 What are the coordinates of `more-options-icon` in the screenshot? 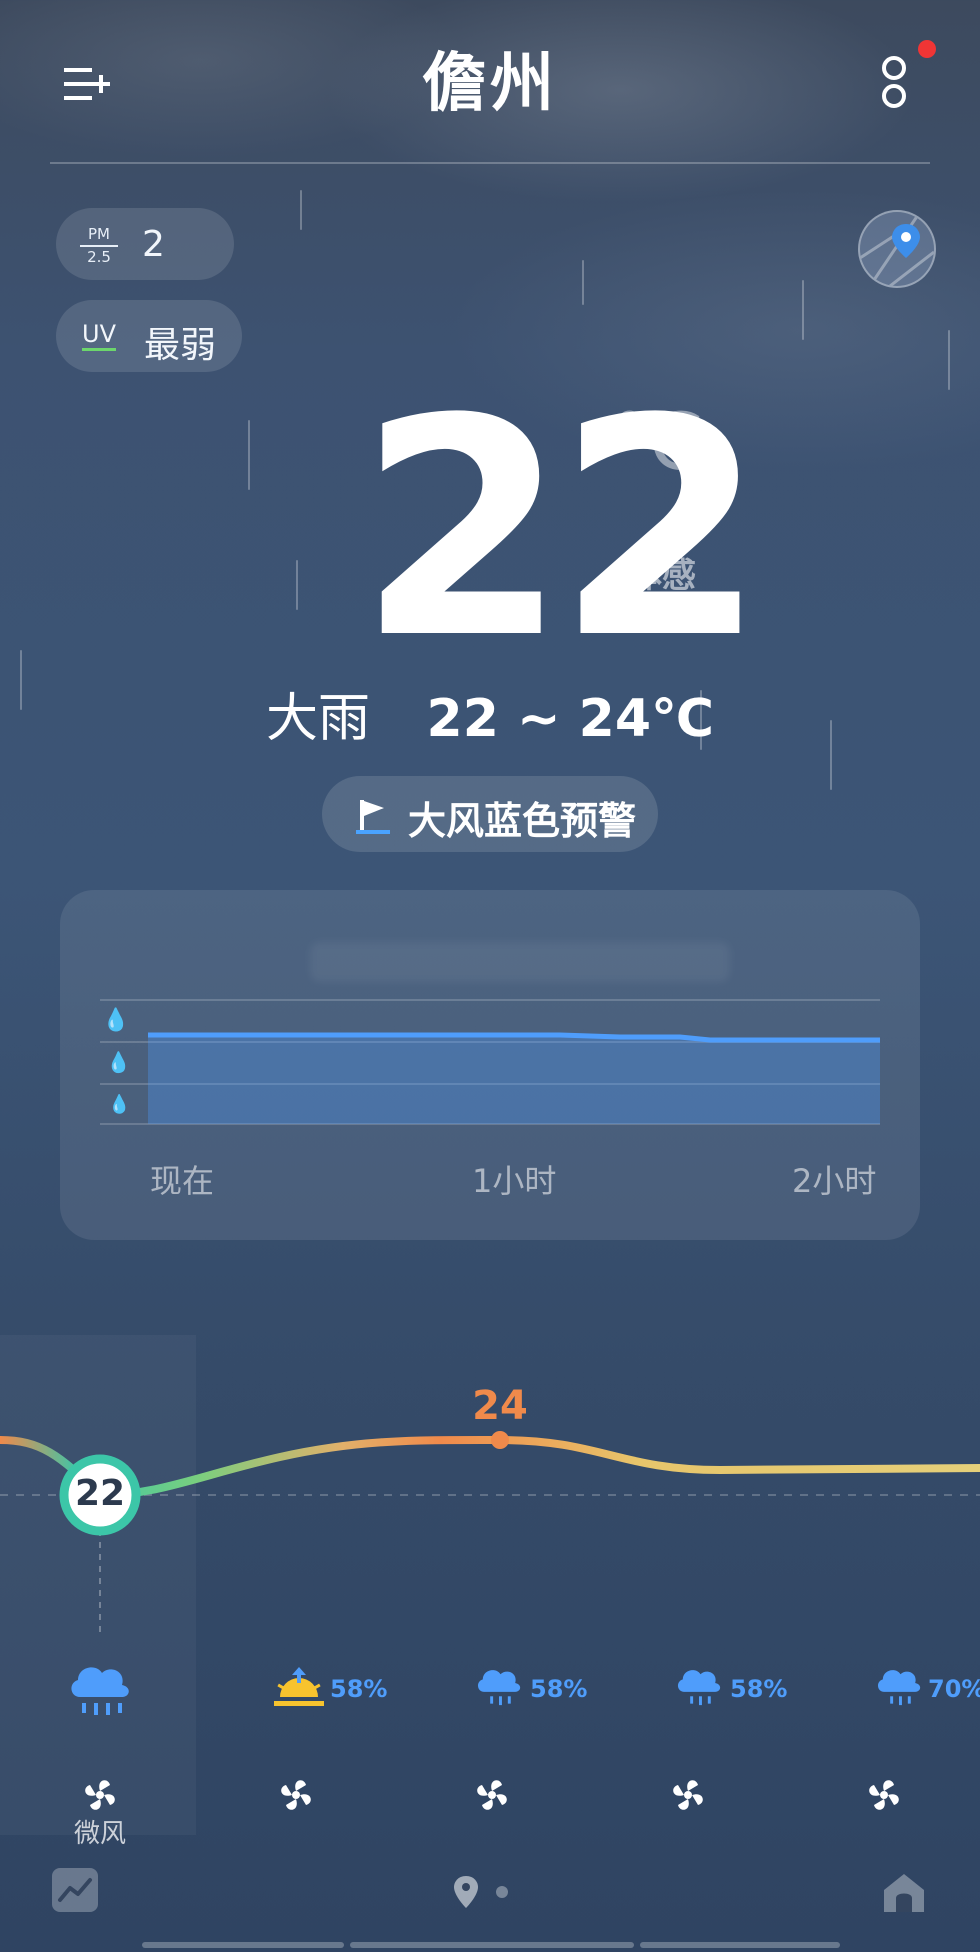 It's located at (896, 82).